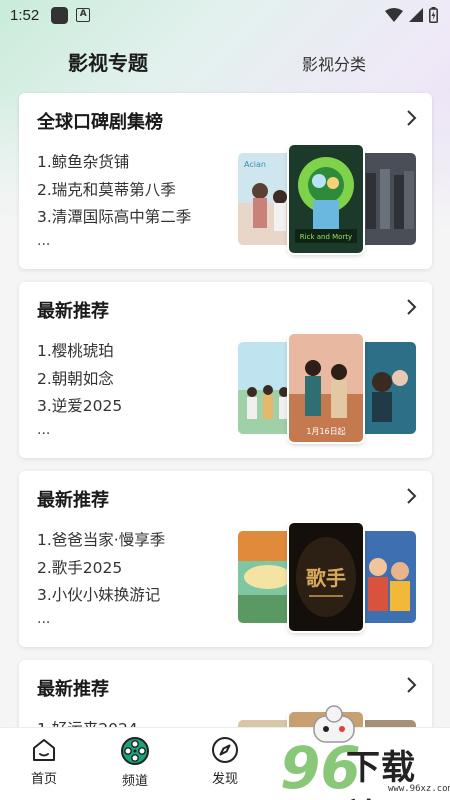  Describe the element at coordinates (100, 122) in the screenshot. I see `card-title: 全球口碑剧集榜` at that location.